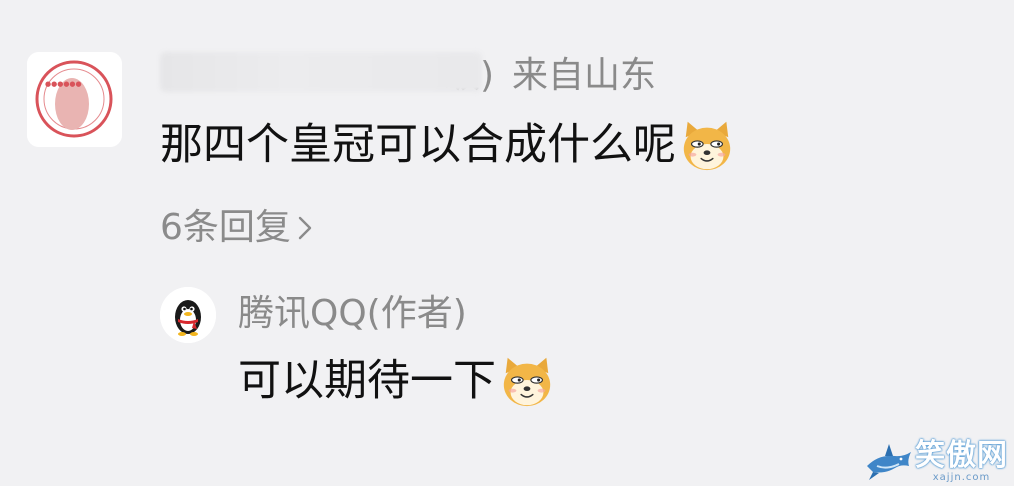 Image resolution: width=1014 pixels, height=486 pixels. Describe the element at coordinates (352, 314) in the screenshot. I see `reply-username: 腾讯QQ(作者)` at that location.